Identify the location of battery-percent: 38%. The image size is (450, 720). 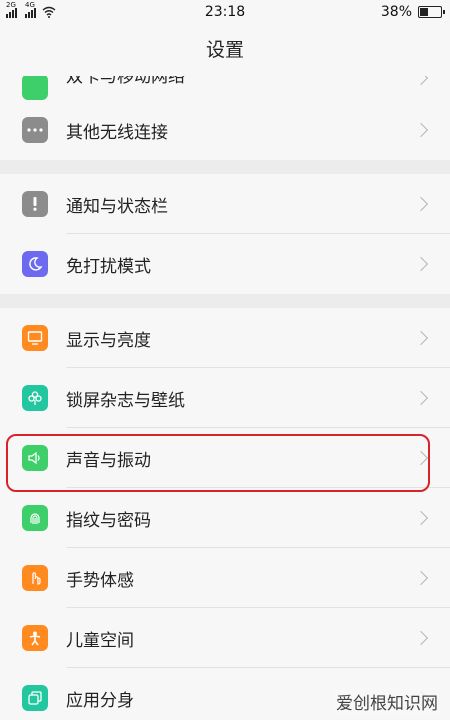
(396, 12).